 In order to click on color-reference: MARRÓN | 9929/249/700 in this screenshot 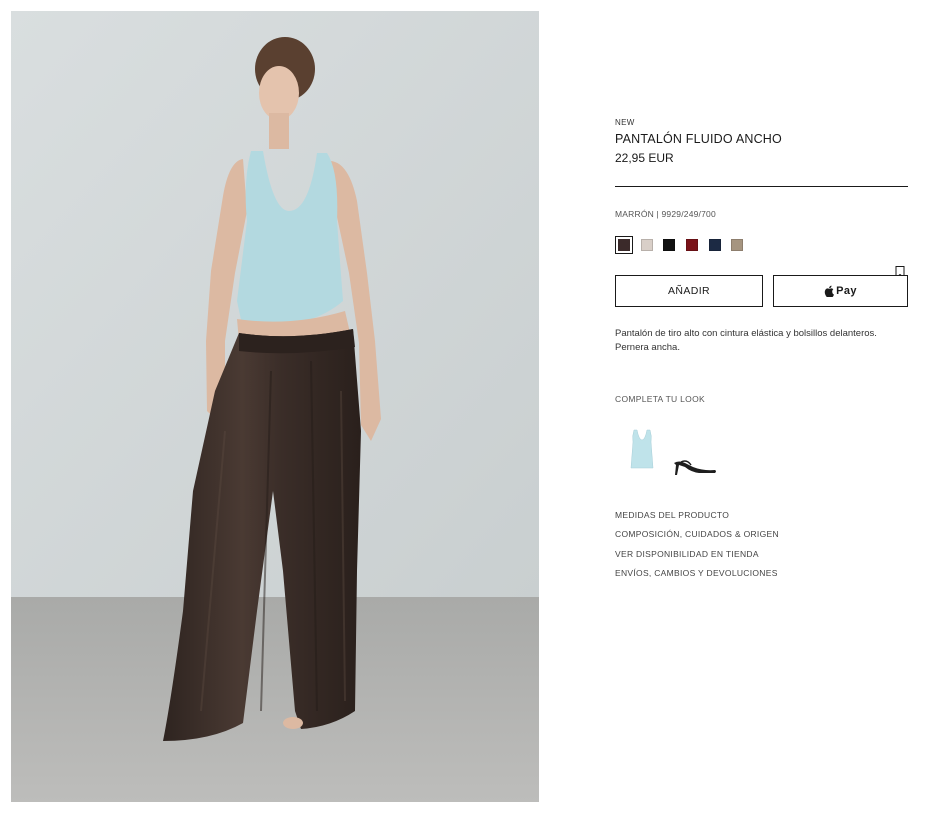, I will do `click(665, 214)`.